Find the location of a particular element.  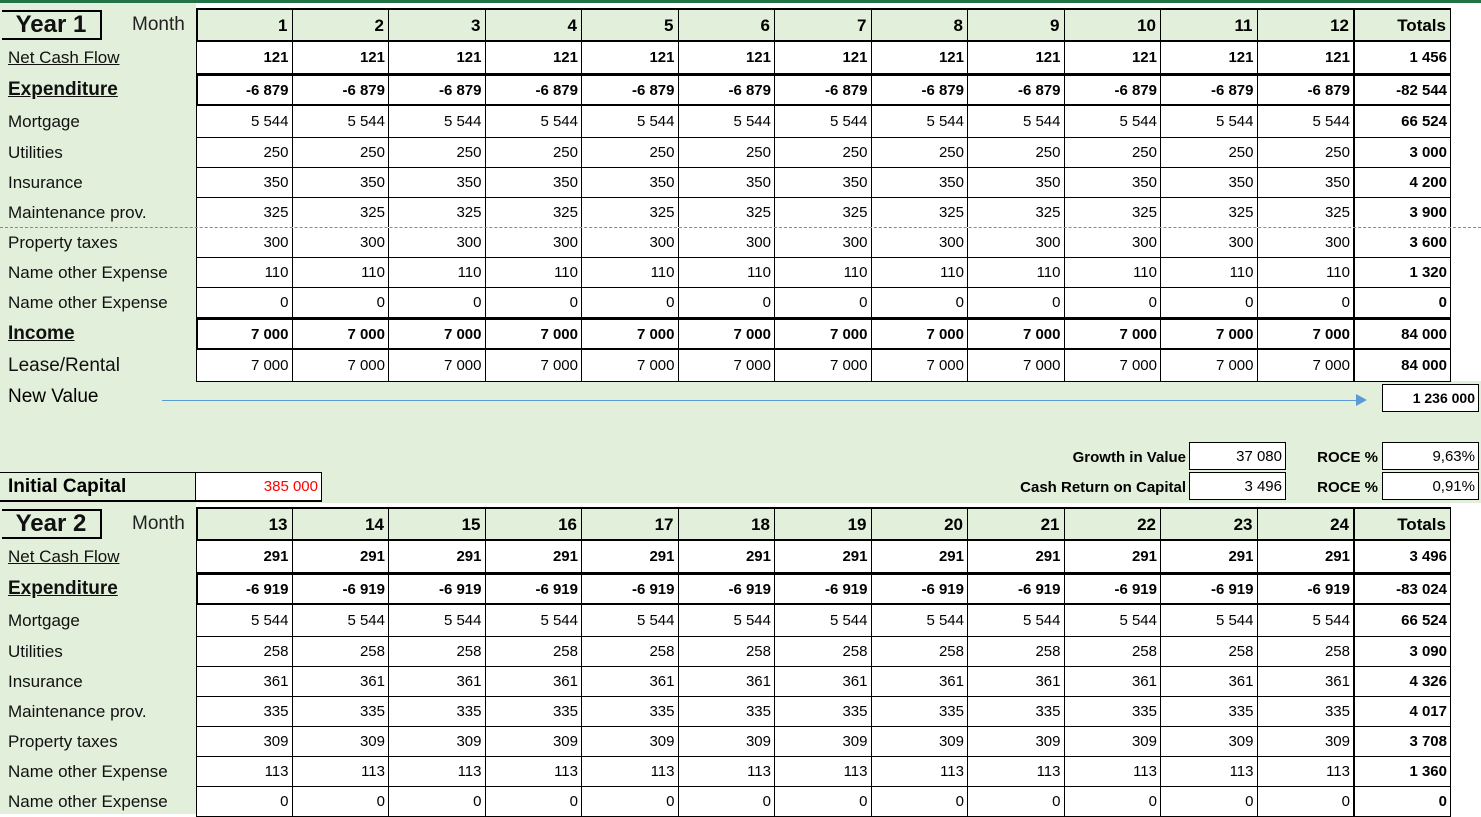

year1-month-header: 2 is located at coordinates (340, 25).